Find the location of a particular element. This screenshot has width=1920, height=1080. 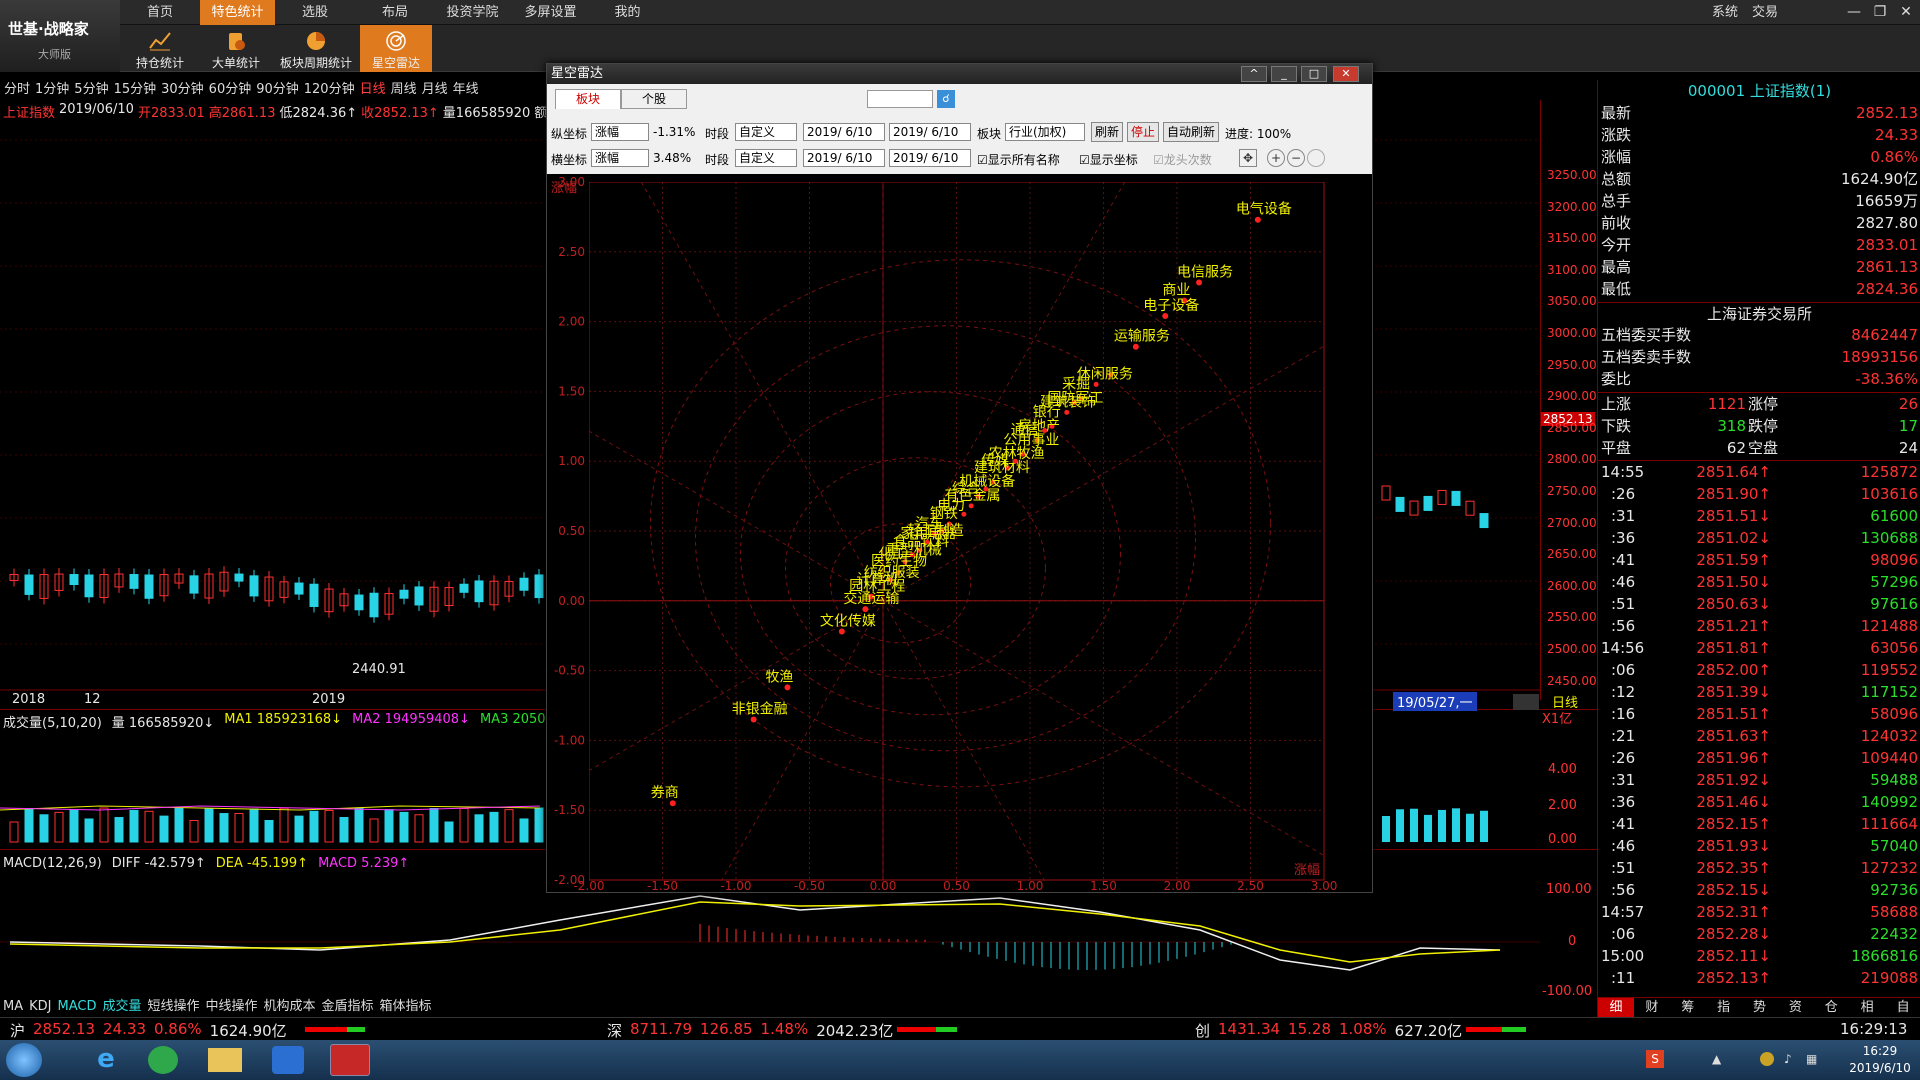

tab-sector: 板块 is located at coordinates (588, 99).